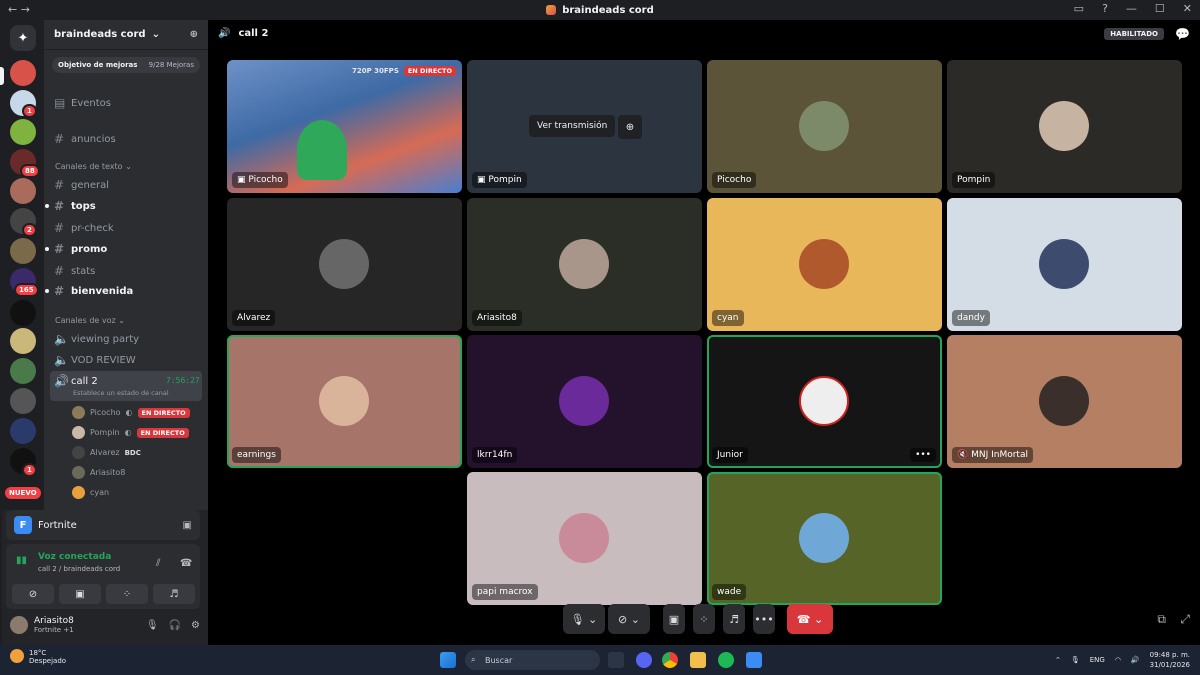 The height and width of the screenshot is (675, 1200). What do you see at coordinates (106, 452) in the screenshot?
I see `voice-member: Alvarez BDC` at bounding box center [106, 452].